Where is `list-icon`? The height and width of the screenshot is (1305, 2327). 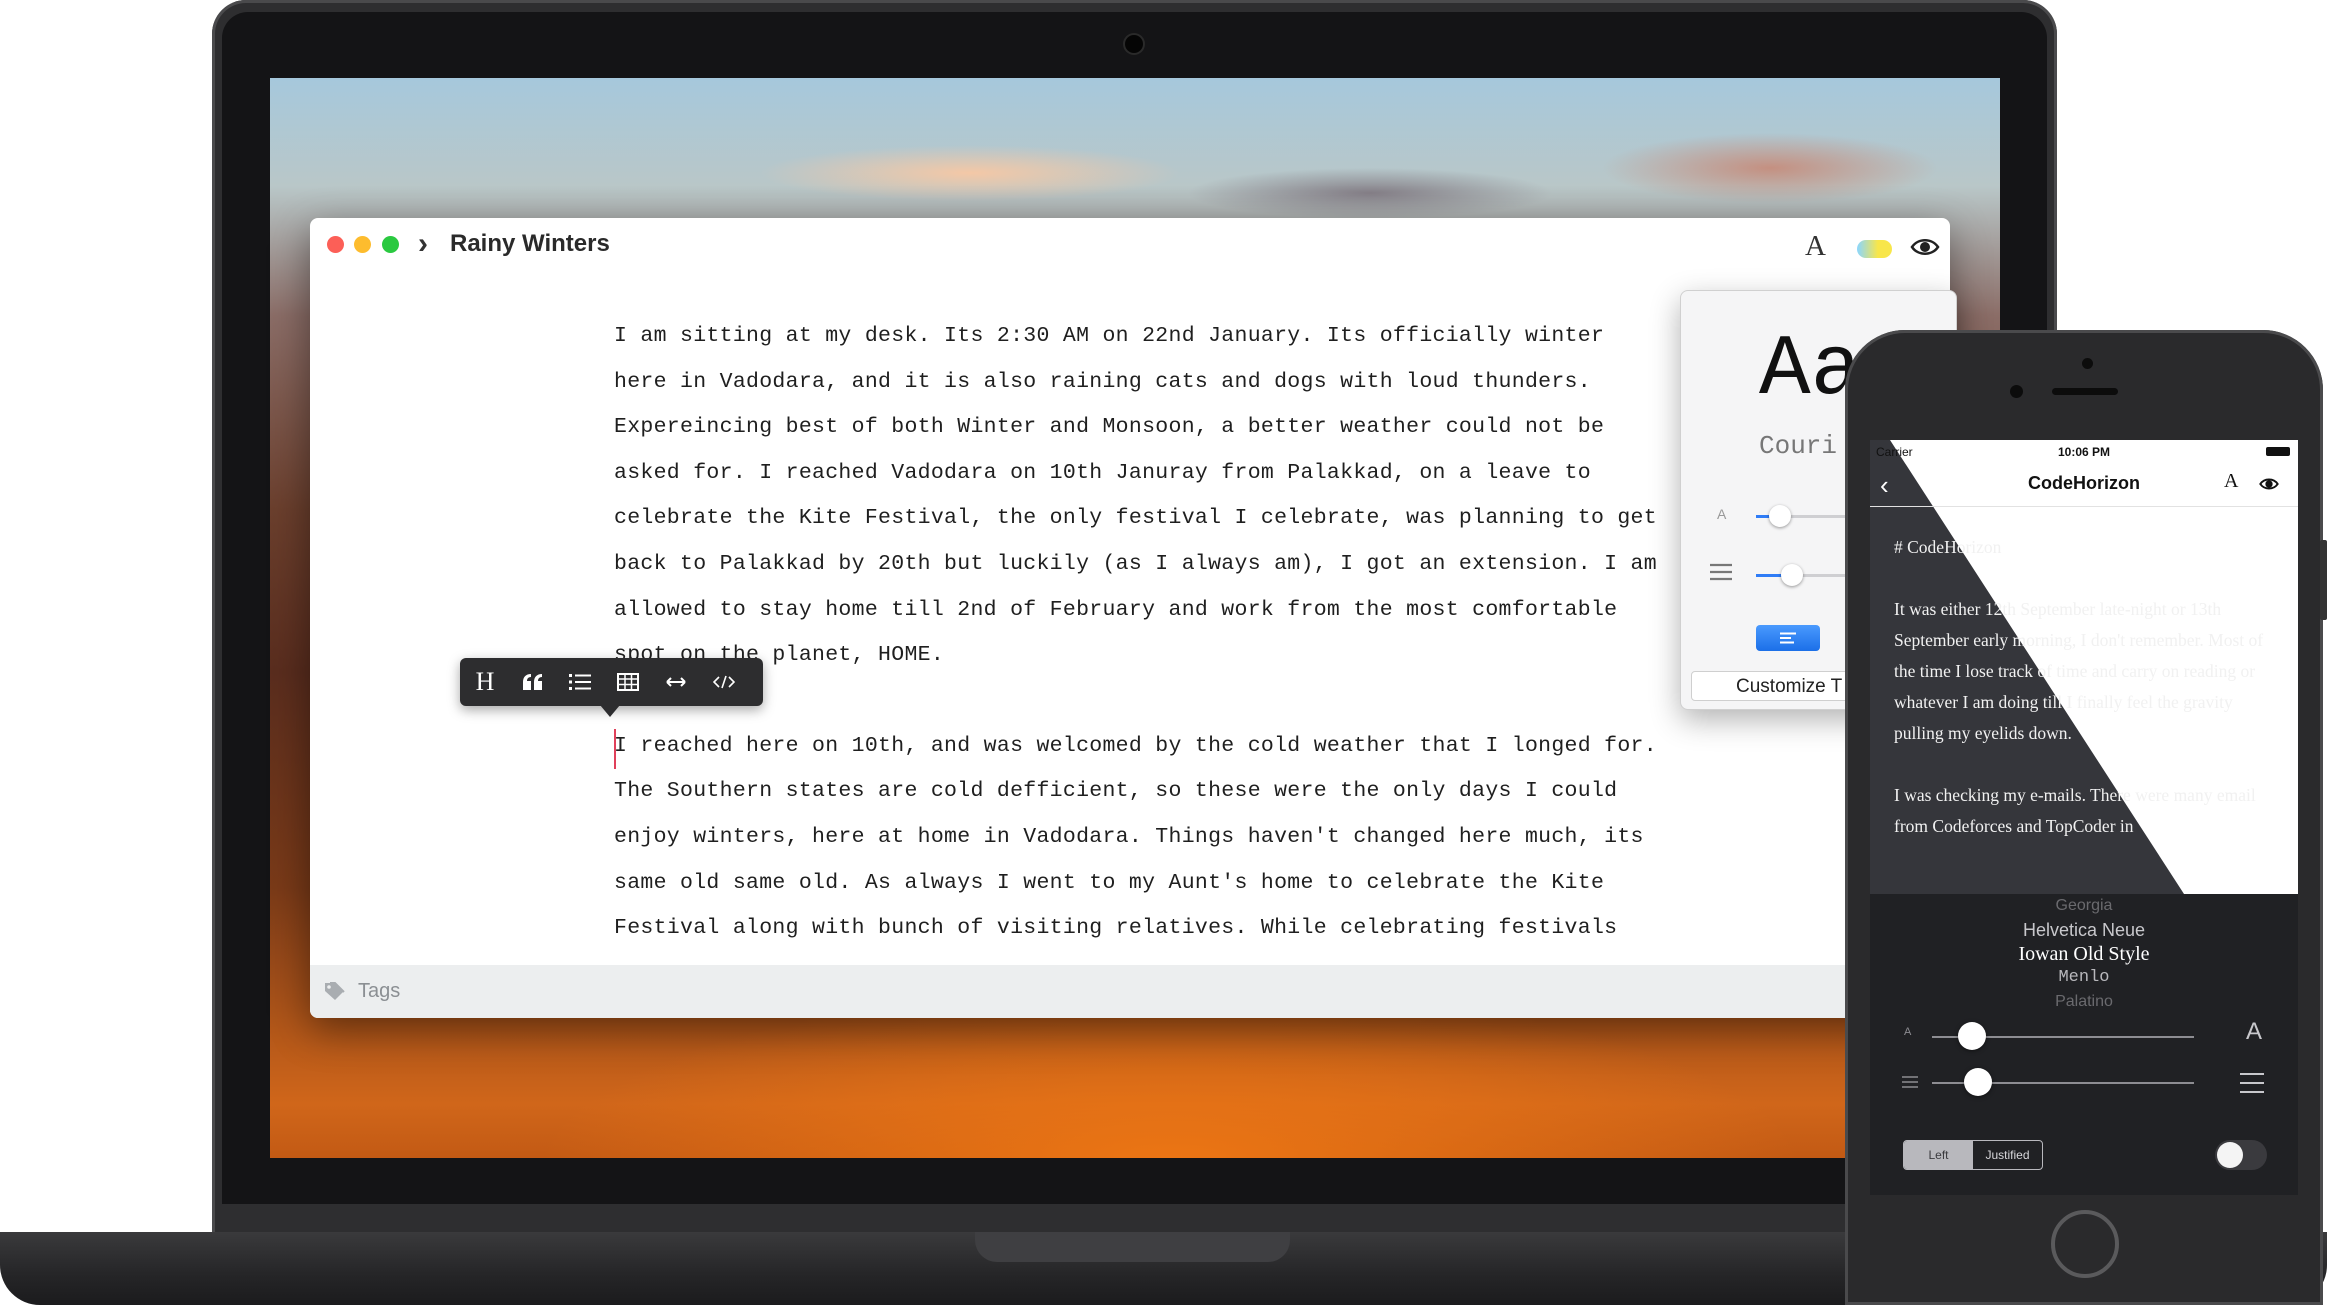
list-icon is located at coordinates (580, 682).